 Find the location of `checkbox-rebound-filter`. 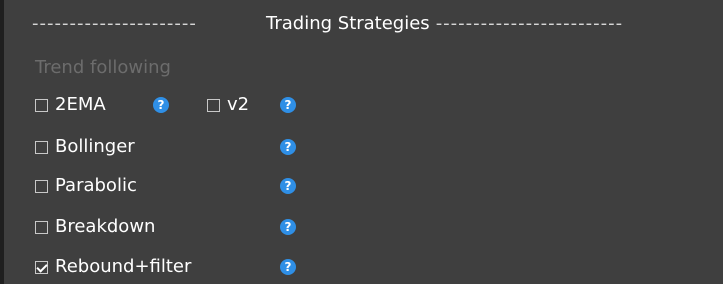

checkbox-rebound-filter is located at coordinates (41, 267).